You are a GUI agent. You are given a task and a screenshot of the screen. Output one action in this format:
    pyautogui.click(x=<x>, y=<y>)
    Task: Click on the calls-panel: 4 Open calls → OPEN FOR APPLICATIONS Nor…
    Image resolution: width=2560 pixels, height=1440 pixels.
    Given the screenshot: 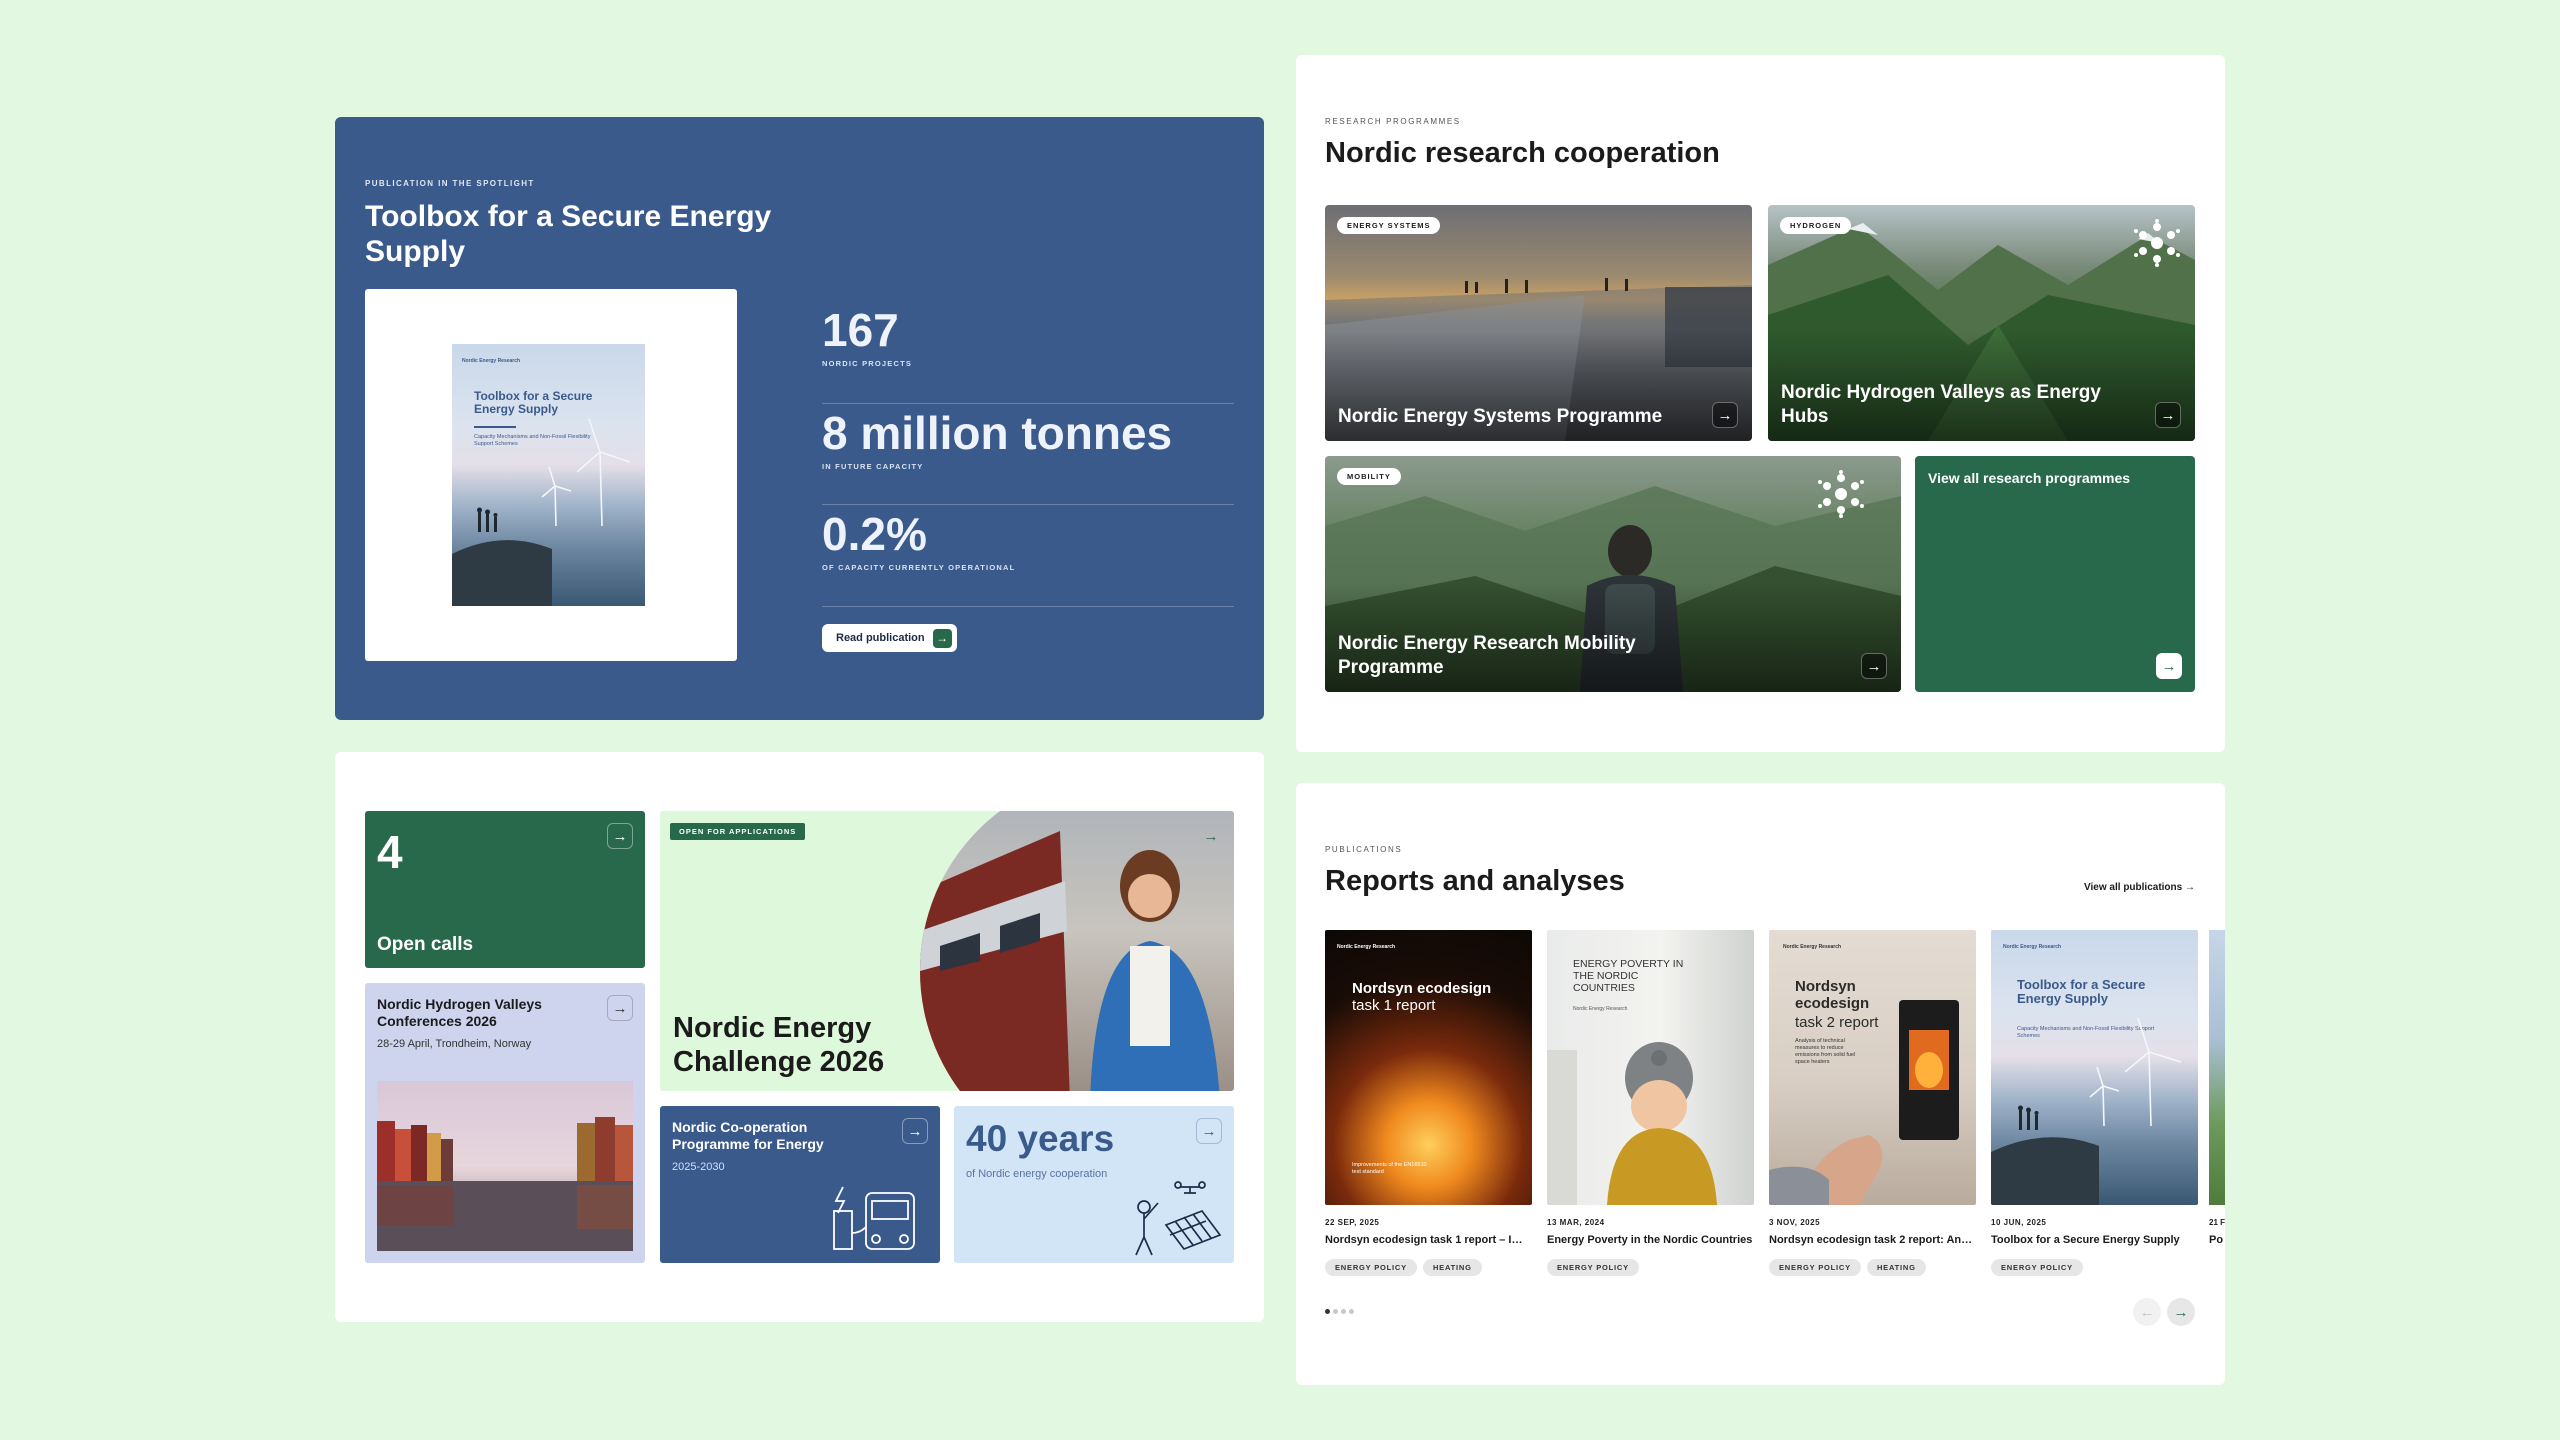 What is the action you would take?
    pyautogui.click(x=799, y=1037)
    